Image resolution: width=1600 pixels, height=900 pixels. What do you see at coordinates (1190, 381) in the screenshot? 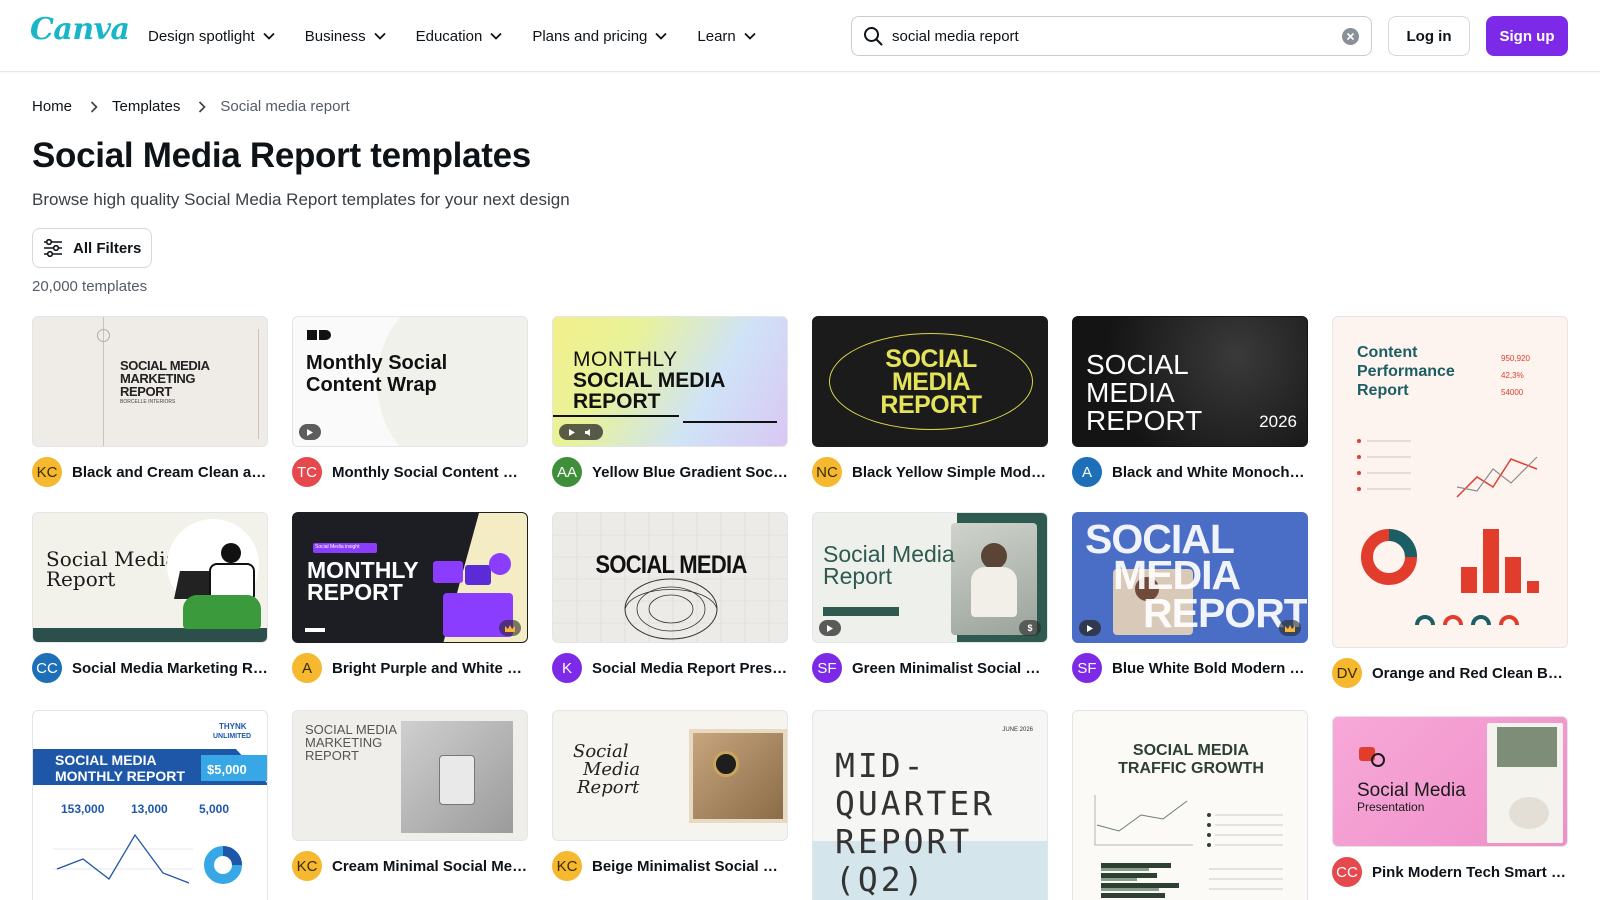
I see `template-thumbnail: SOCIAL MEDIA REPORT 2026` at bounding box center [1190, 381].